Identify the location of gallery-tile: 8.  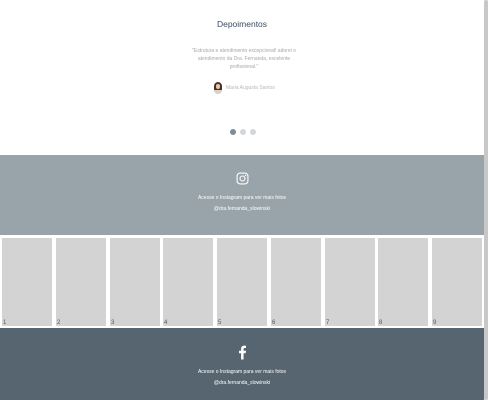
(403, 282).